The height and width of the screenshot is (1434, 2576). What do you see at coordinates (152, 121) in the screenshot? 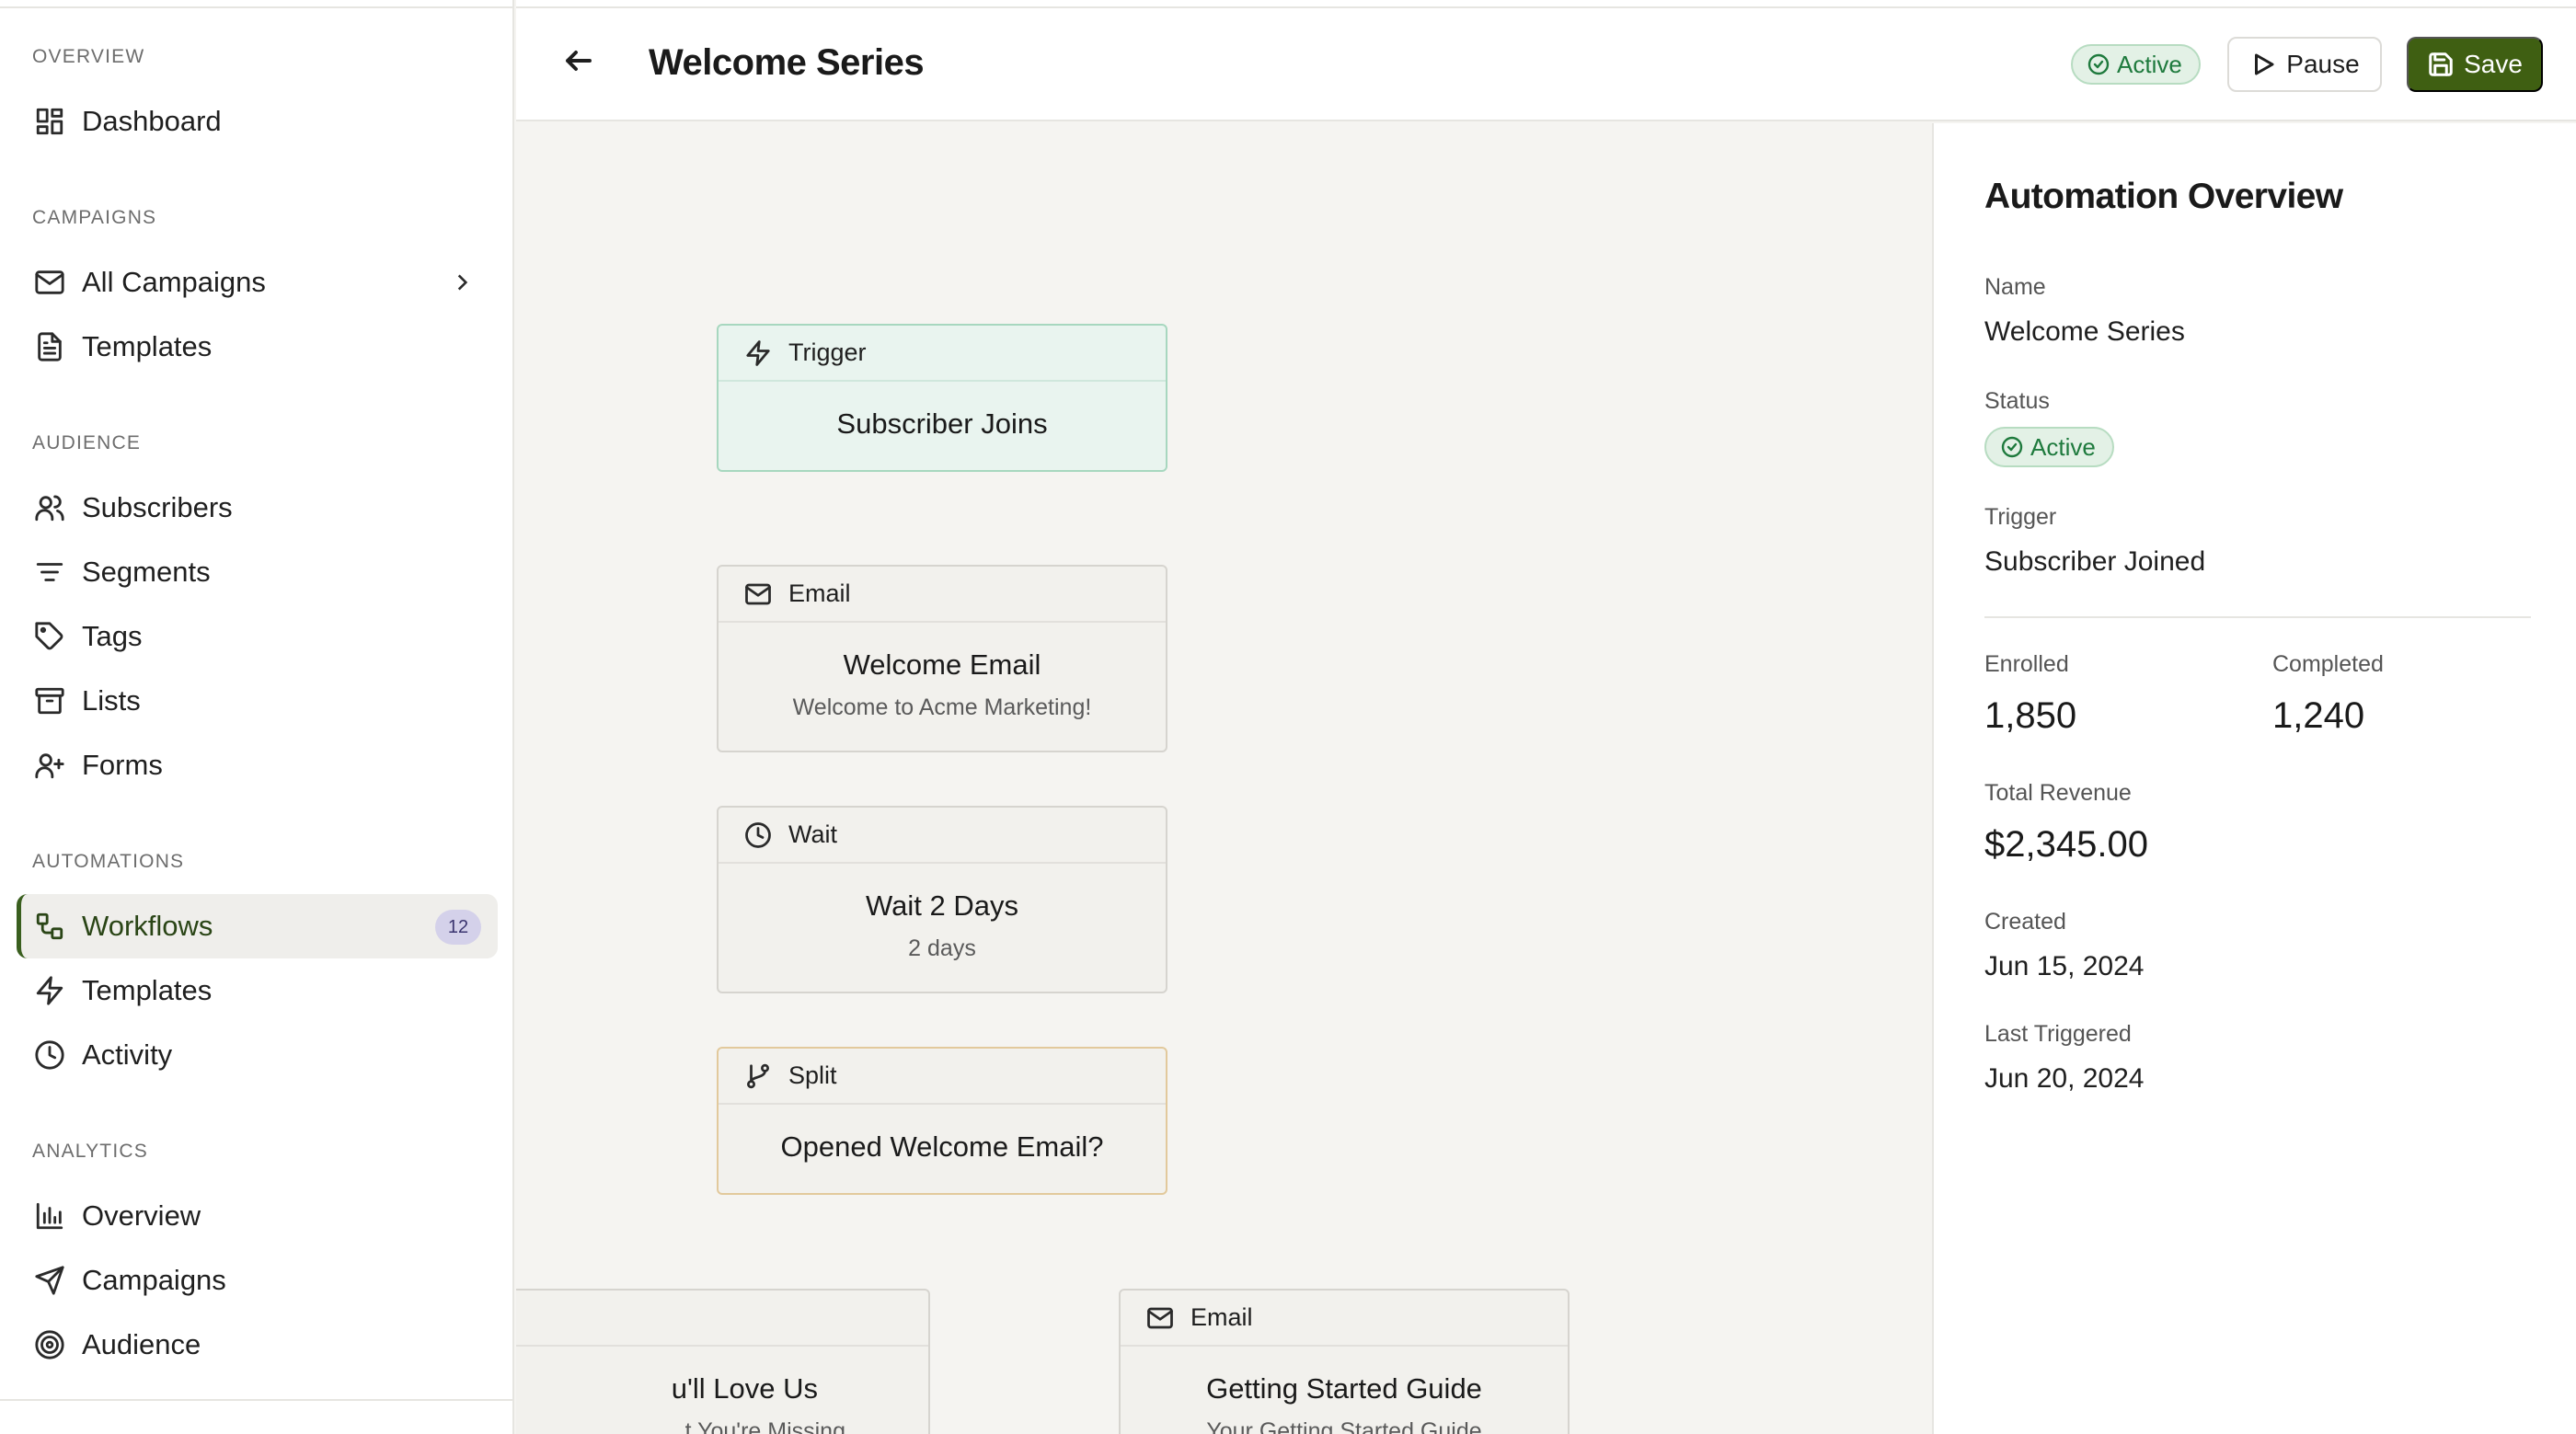
I see `sidebar-item-label: Dashboard` at bounding box center [152, 121].